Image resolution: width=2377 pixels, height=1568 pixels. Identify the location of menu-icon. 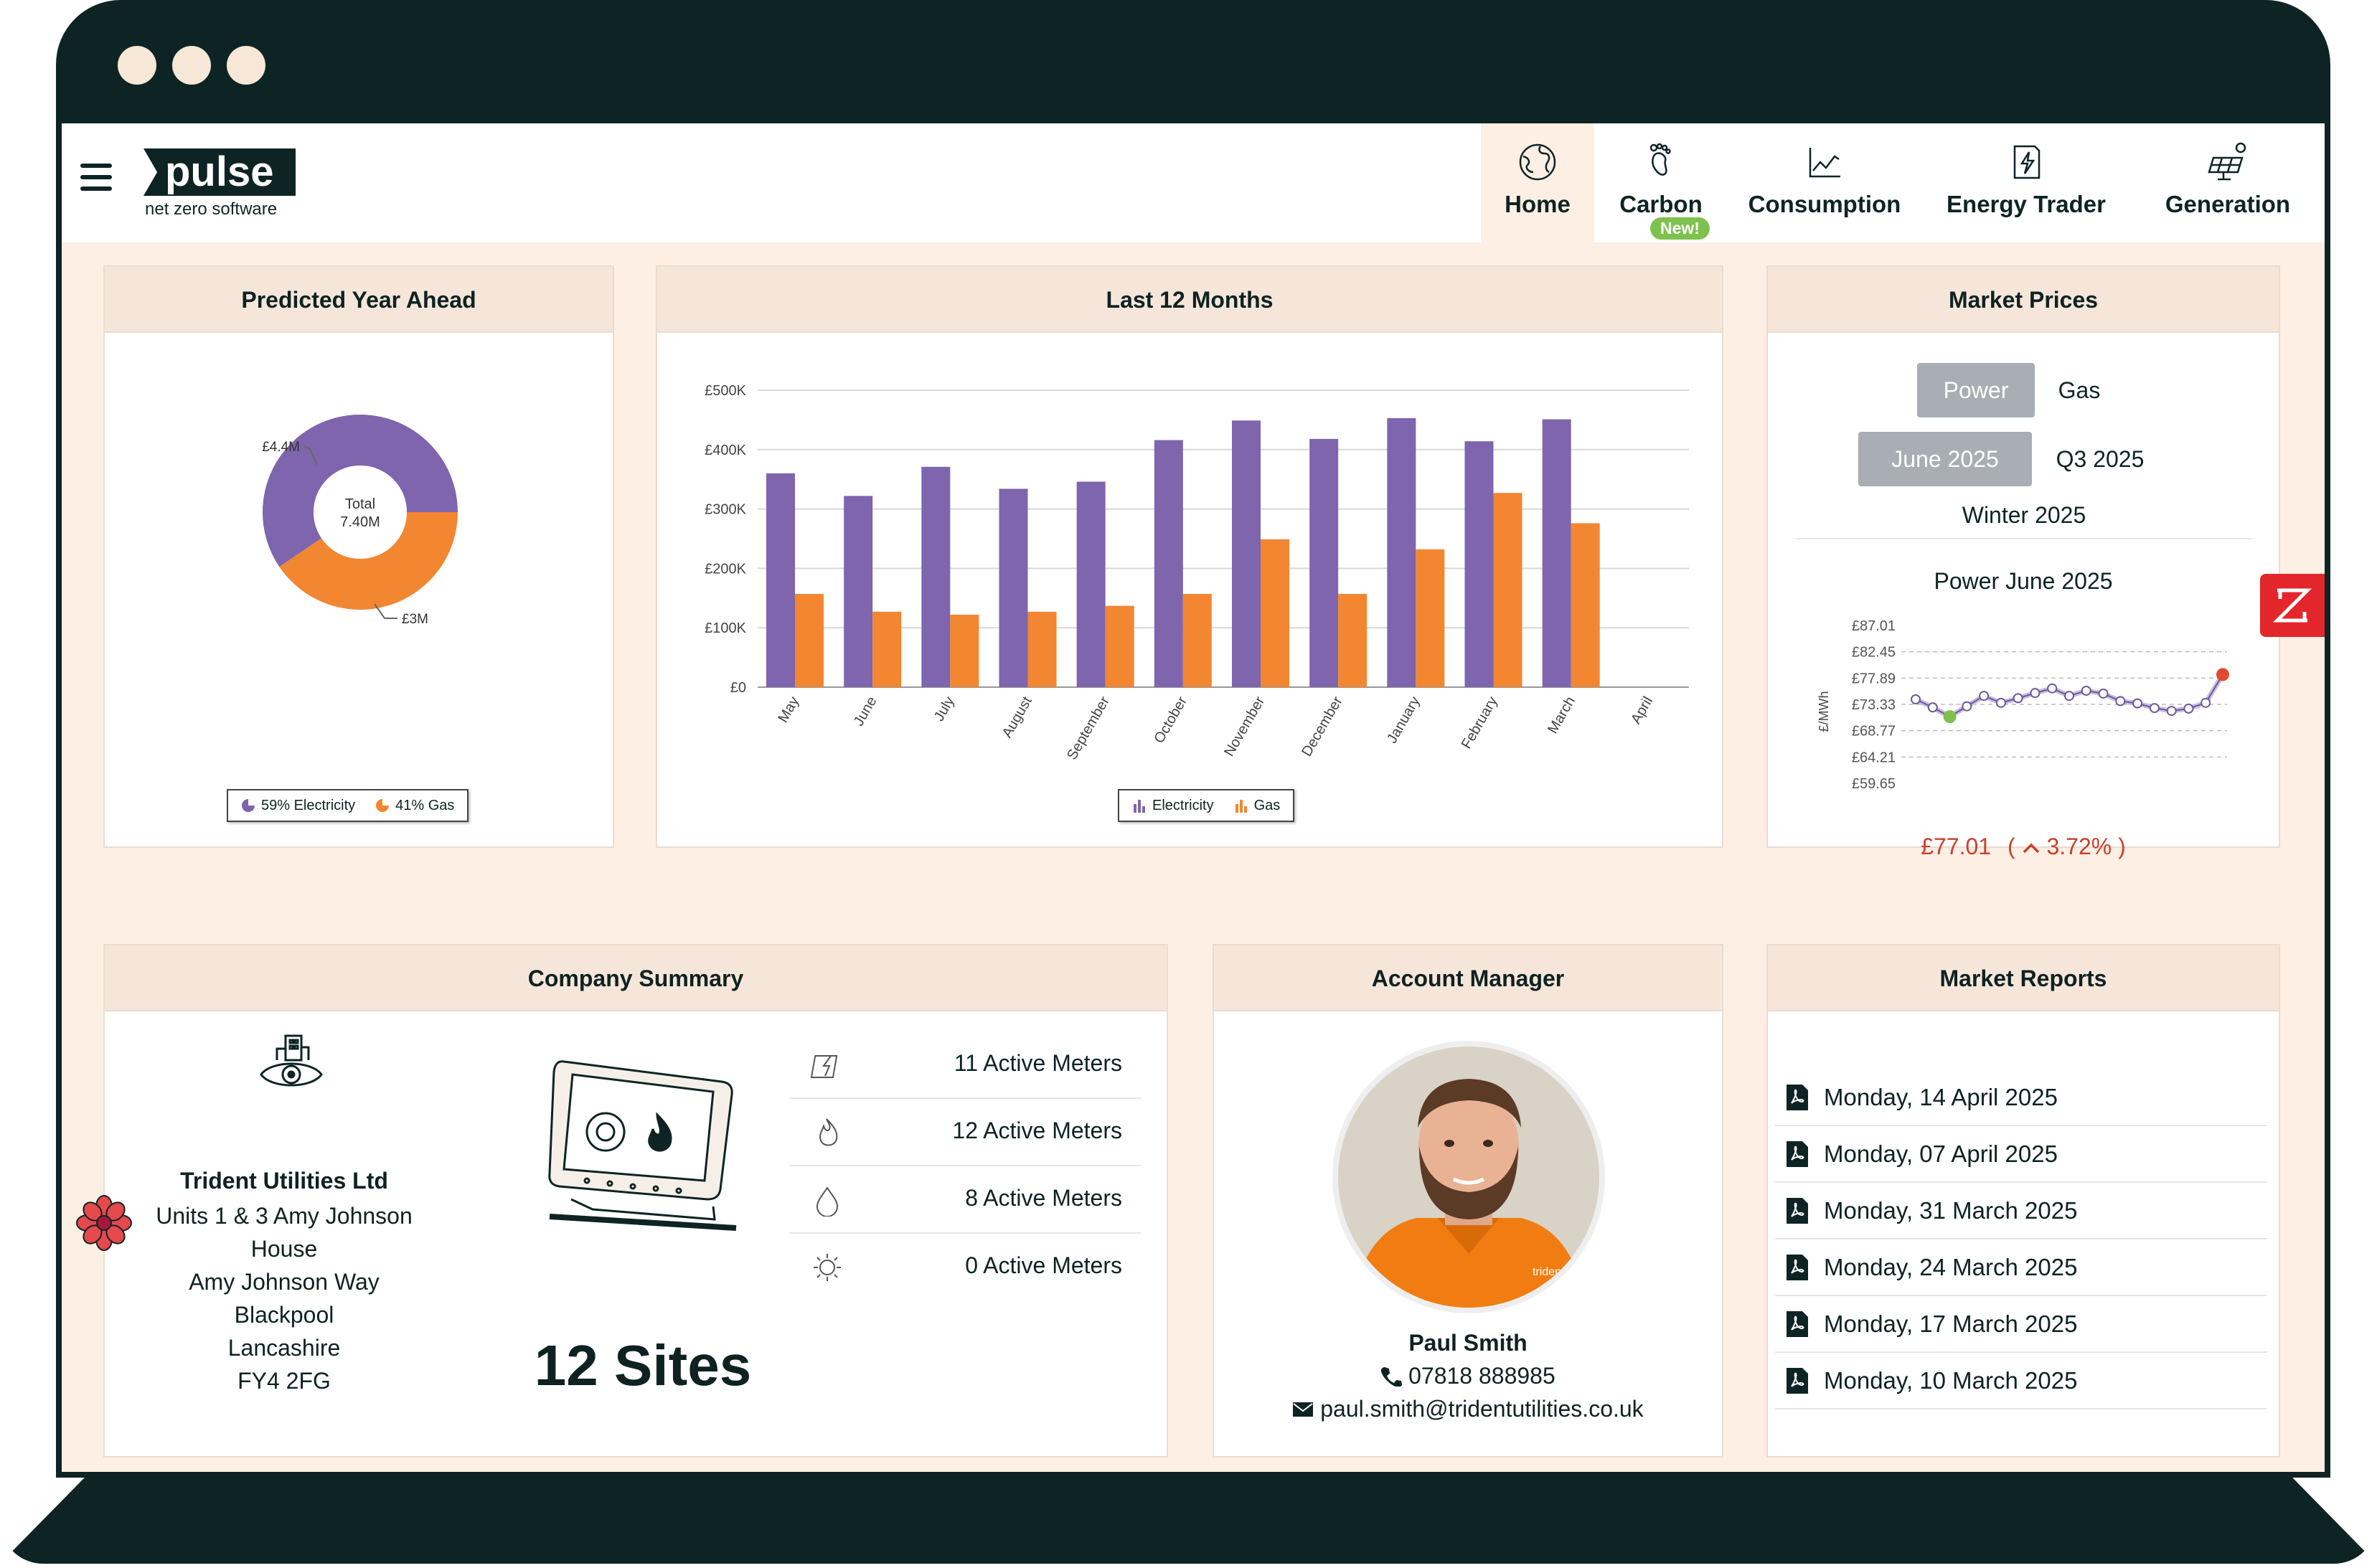
(96, 177).